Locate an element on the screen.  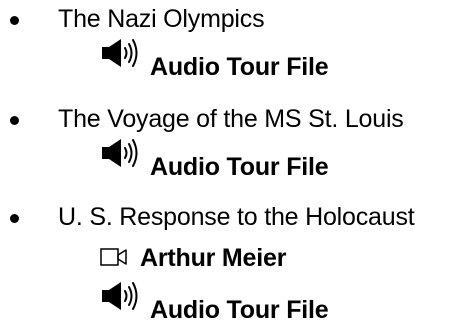
video-camera-icon is located at coordinates (113, 257).